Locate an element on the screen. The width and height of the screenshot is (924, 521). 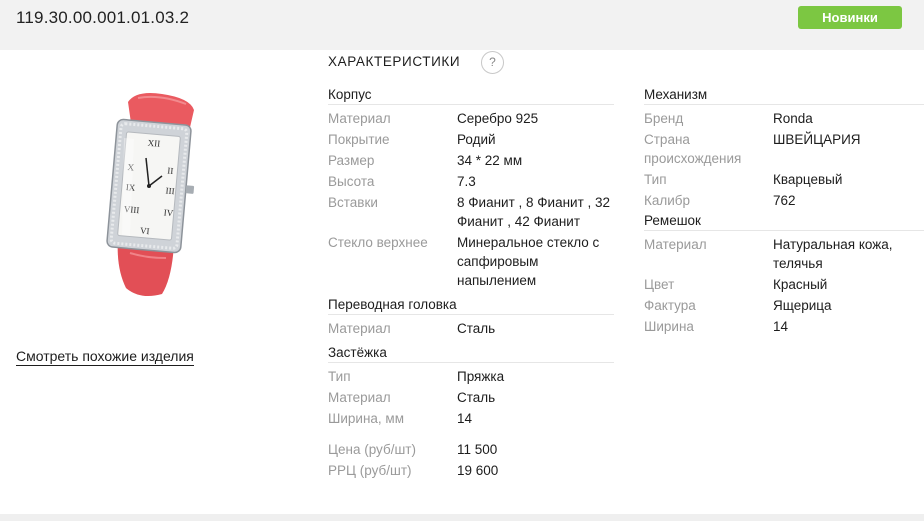
spec-value: Ronda is located at coordinates (793, 118).